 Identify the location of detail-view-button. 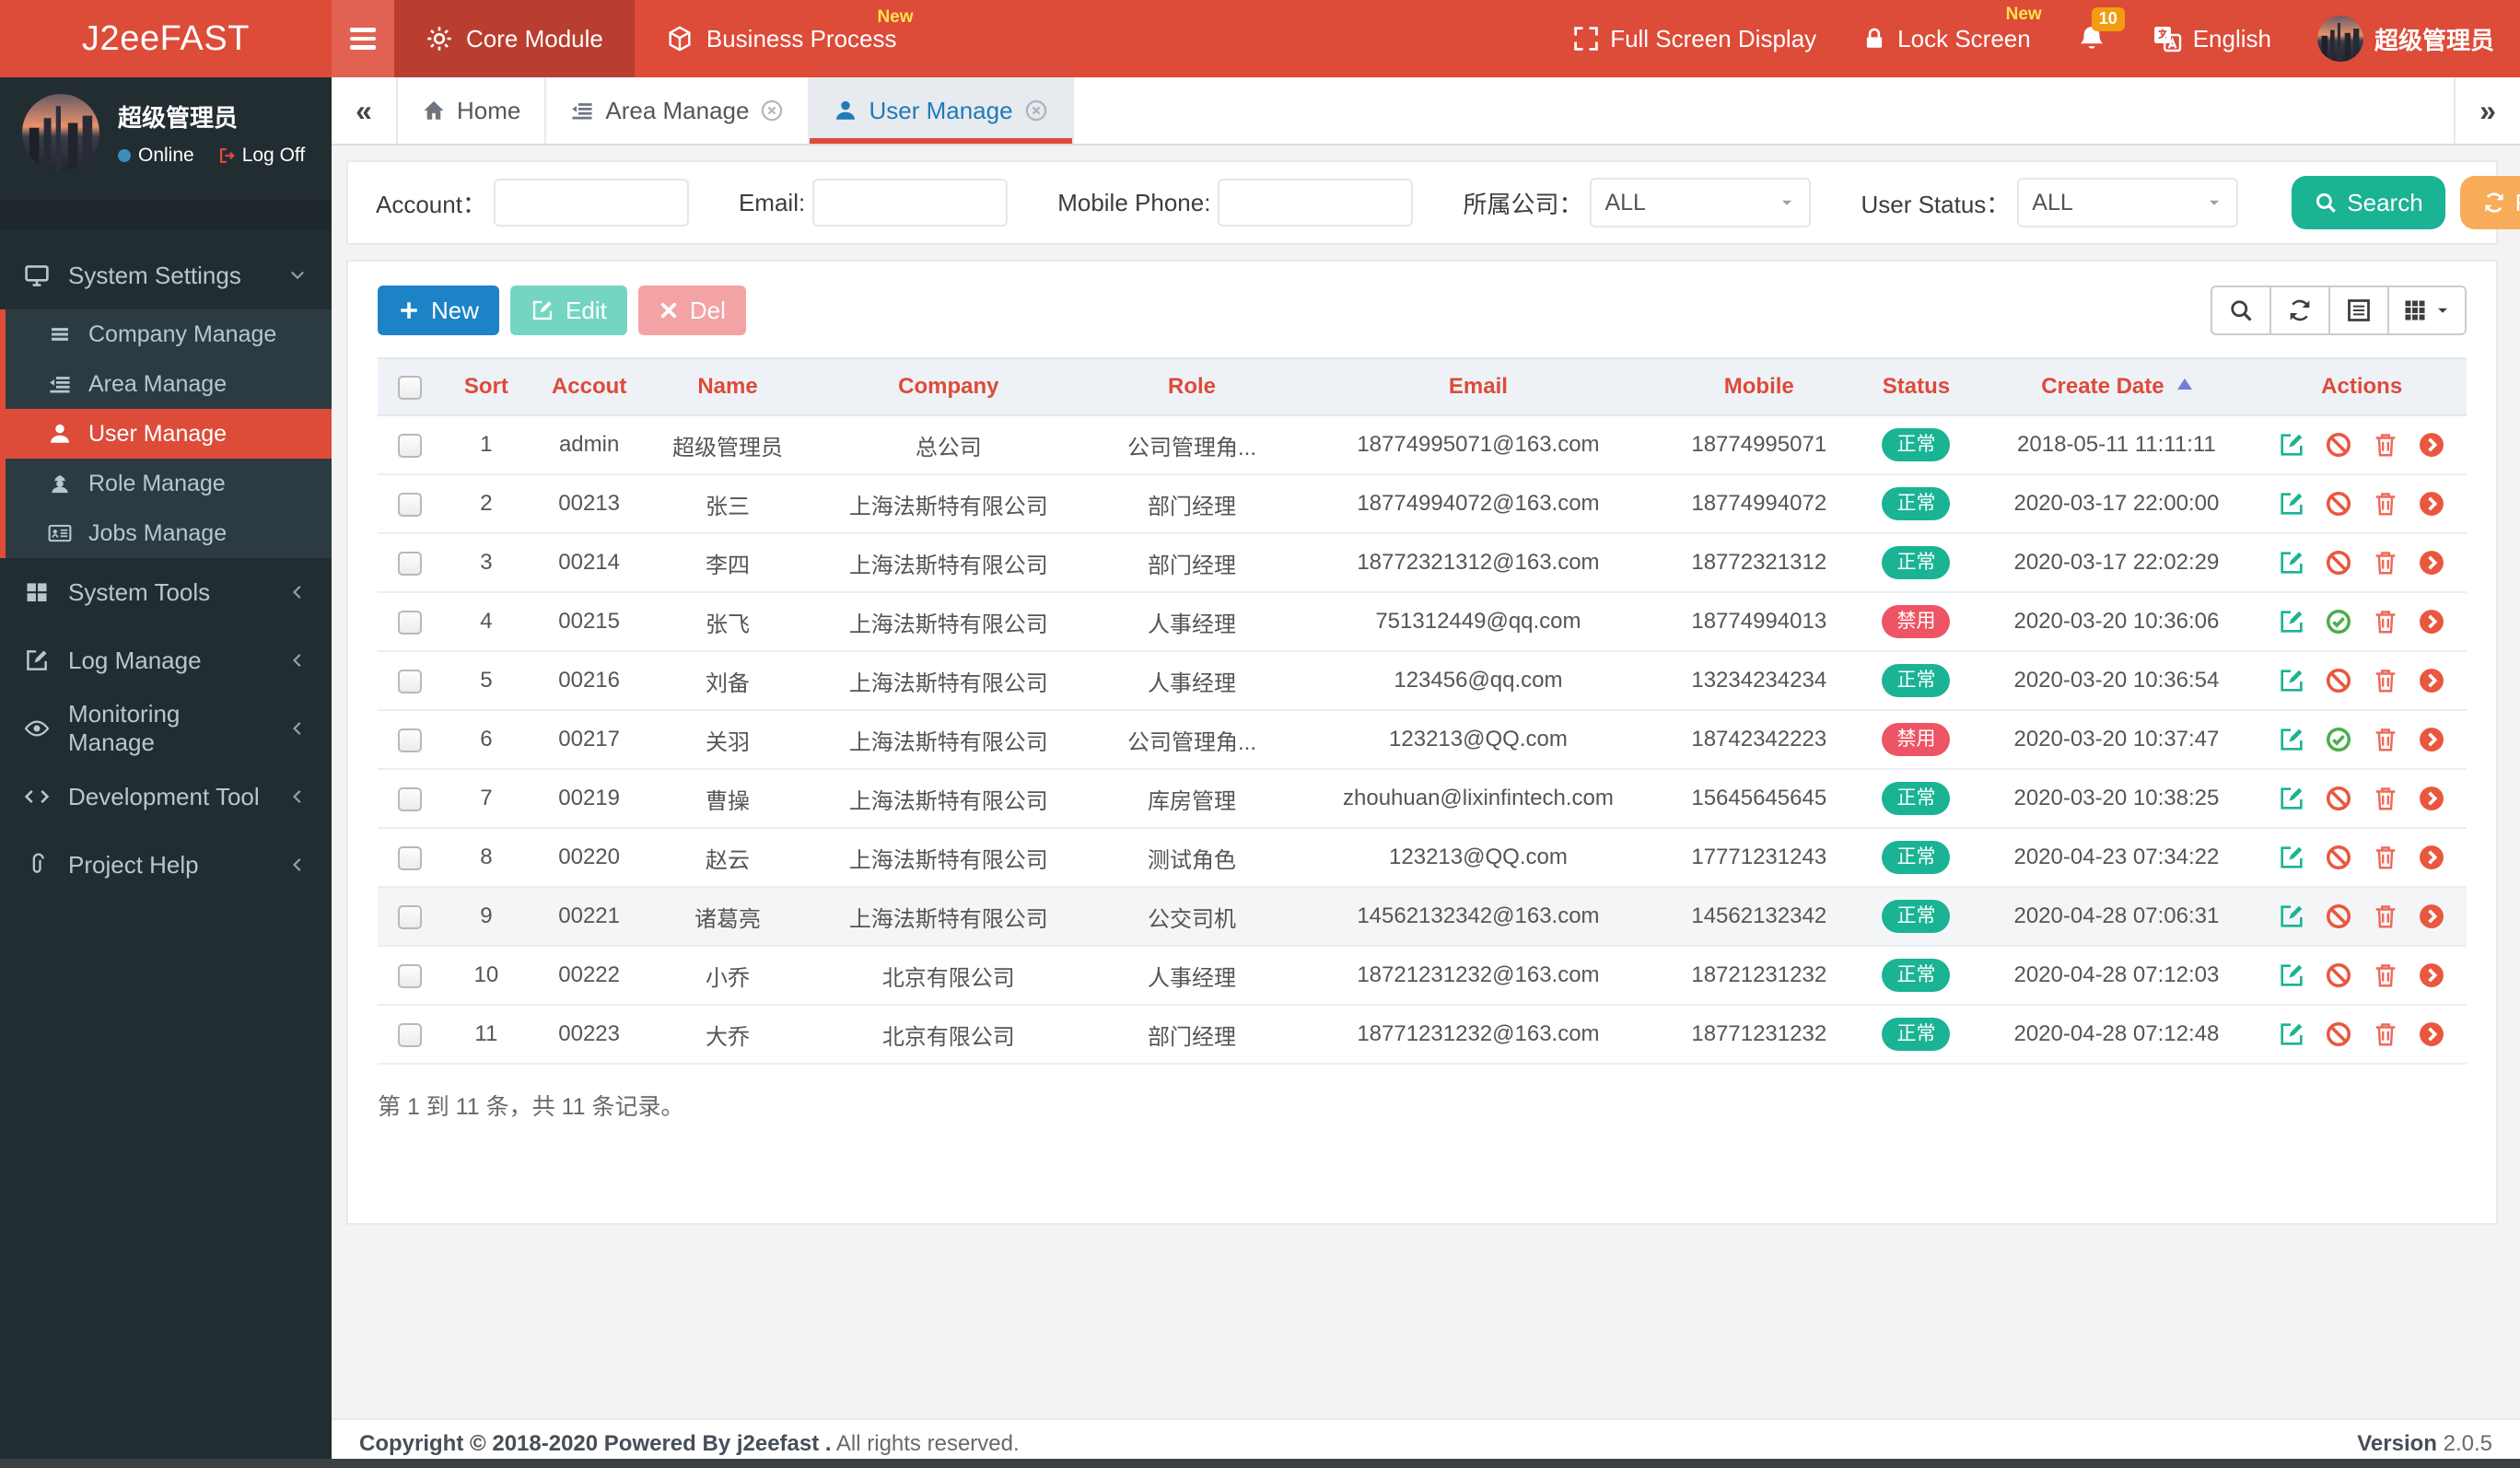
(2358, 310).